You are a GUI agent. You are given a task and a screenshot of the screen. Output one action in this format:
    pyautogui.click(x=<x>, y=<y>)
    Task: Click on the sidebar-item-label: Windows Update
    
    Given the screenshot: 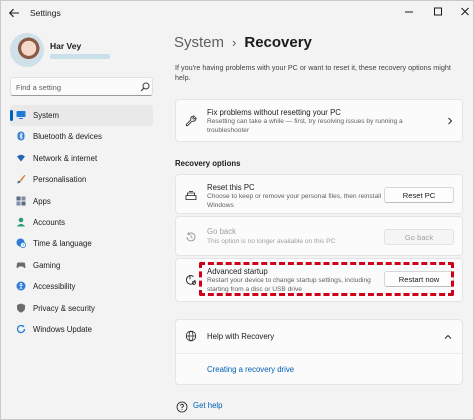 What is the action you would take?
    pyautogui.click(x=62, y=329)
    